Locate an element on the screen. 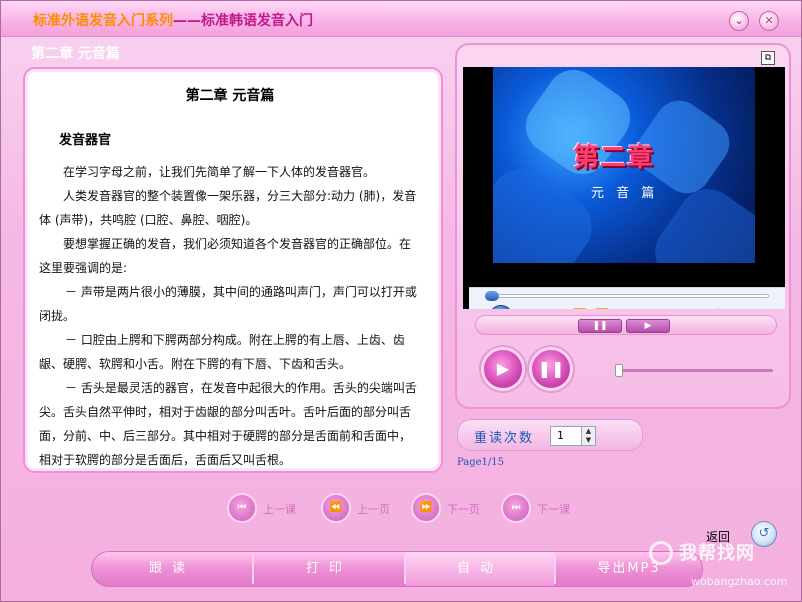  play-audio-button: ▶ is located at coordinates (503, 369).